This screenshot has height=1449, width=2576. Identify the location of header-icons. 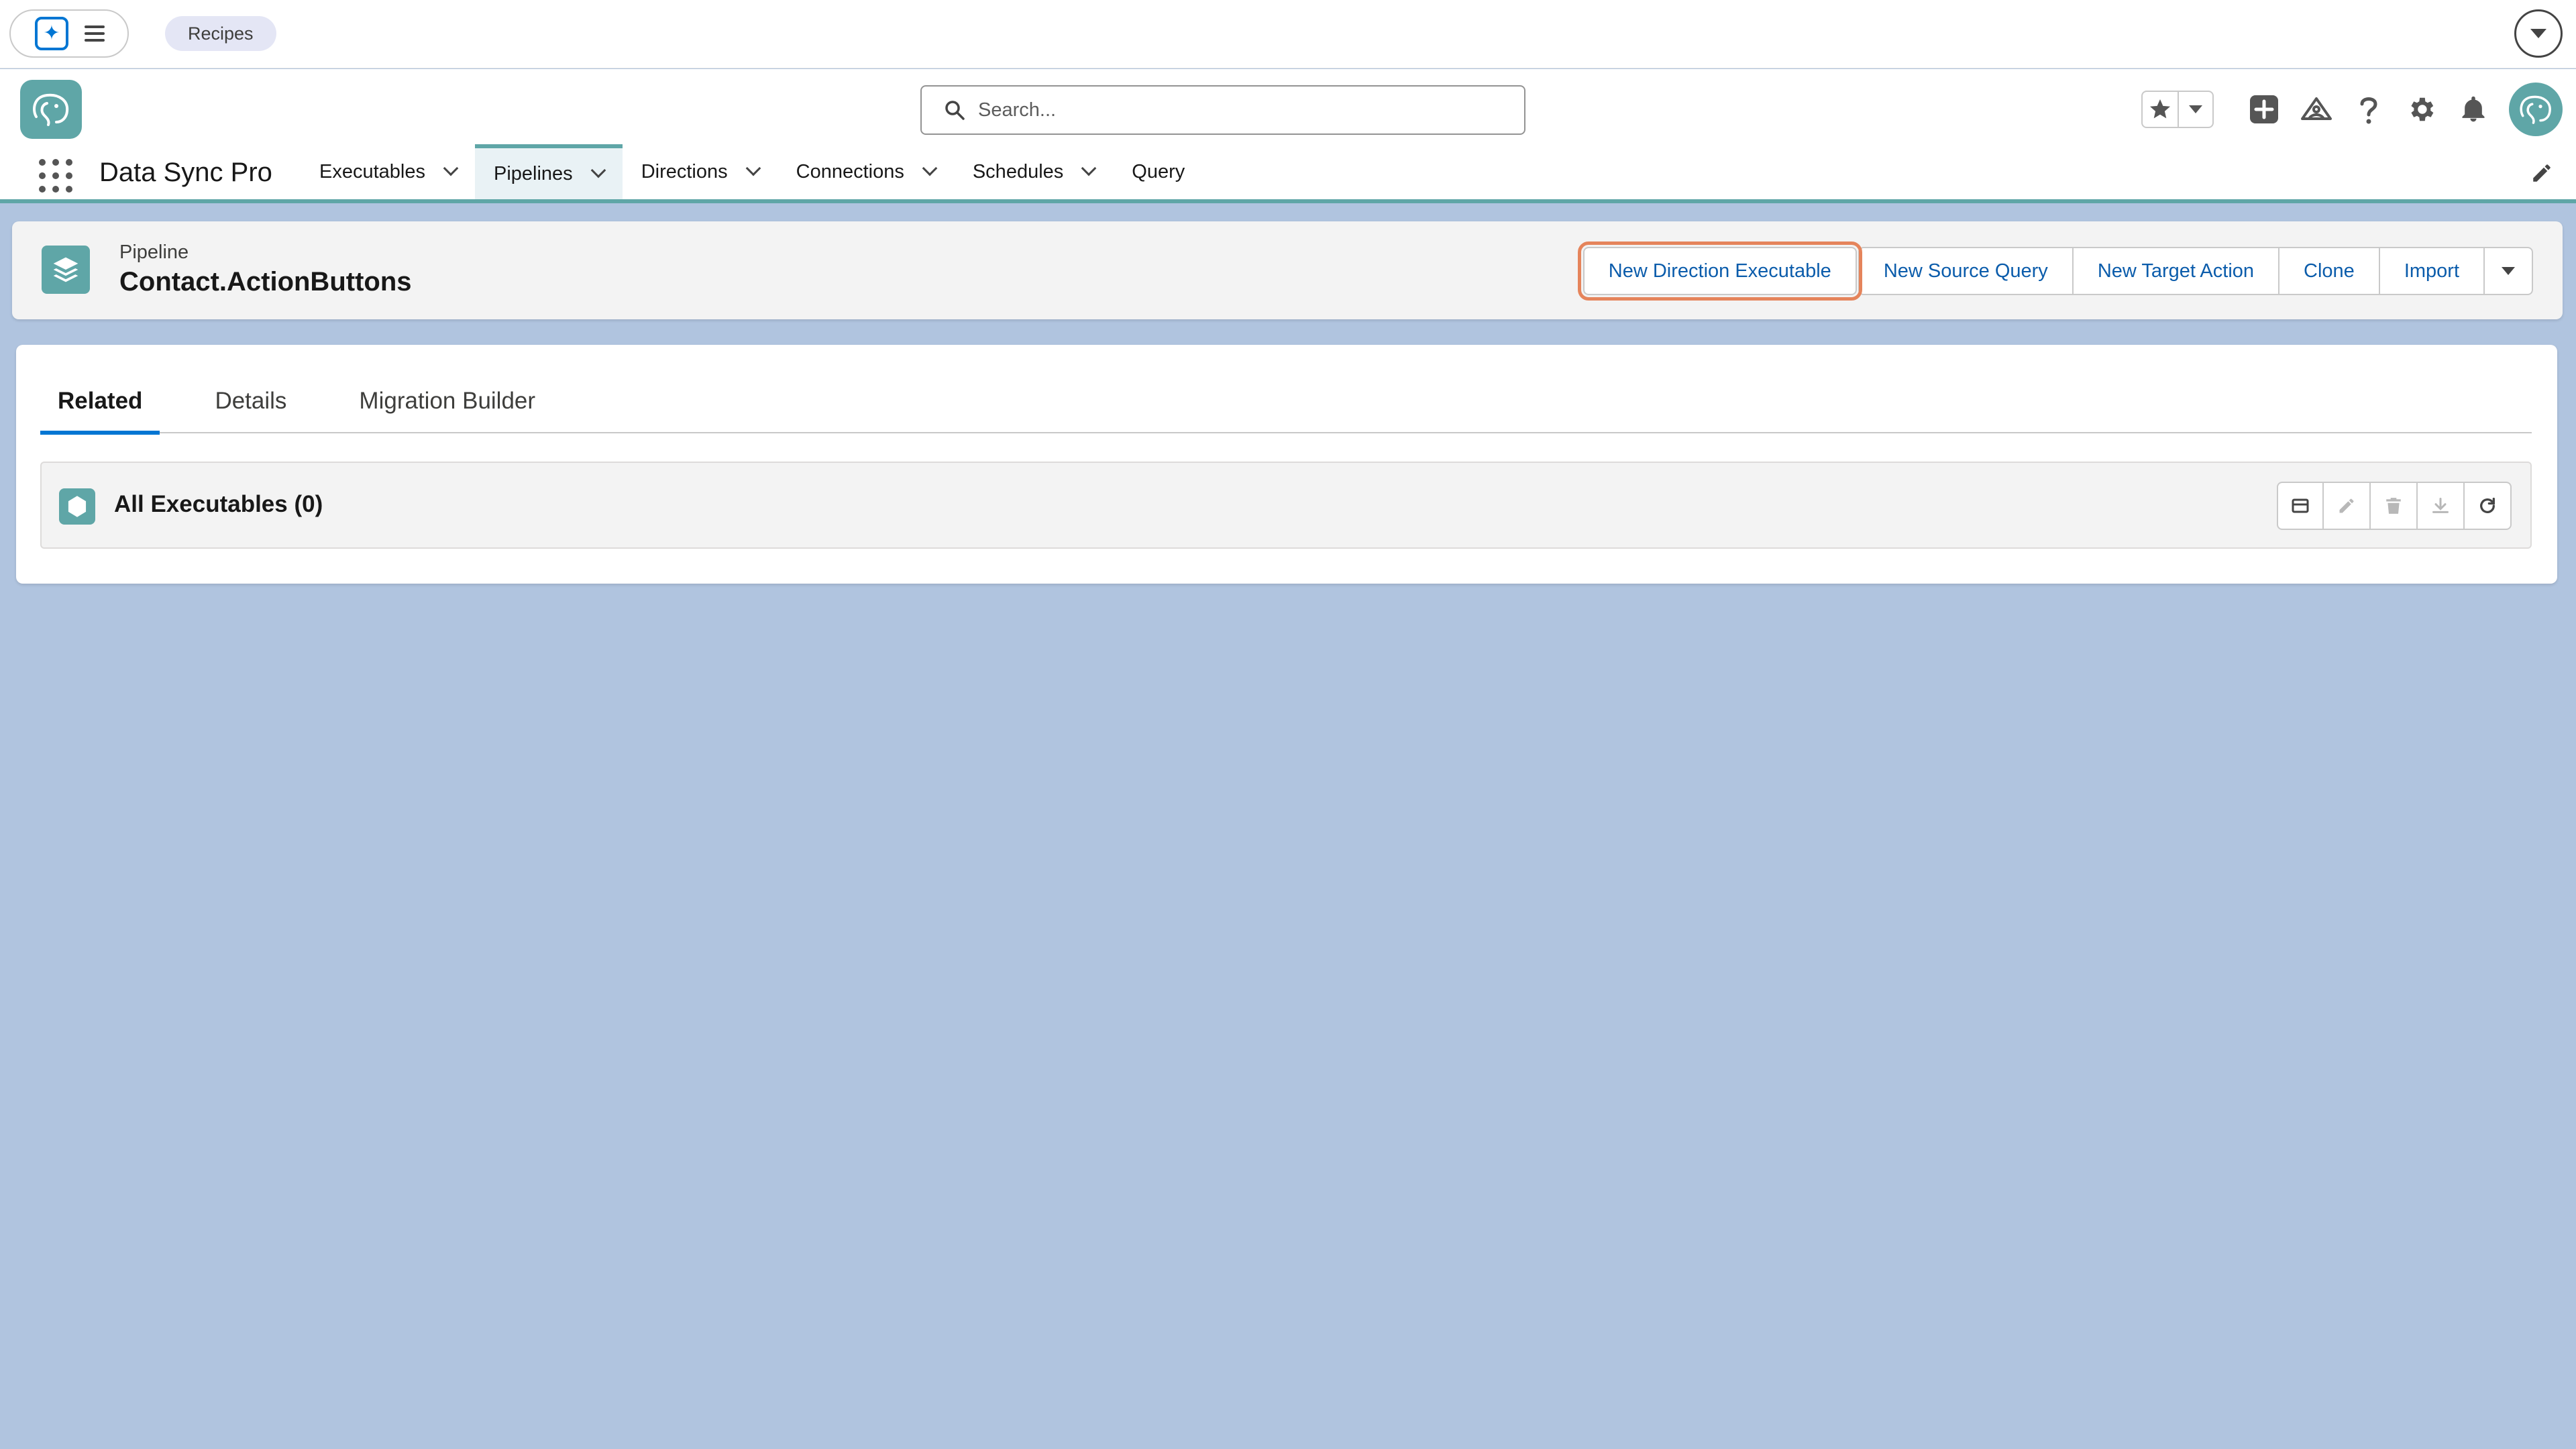
(2352, 109).